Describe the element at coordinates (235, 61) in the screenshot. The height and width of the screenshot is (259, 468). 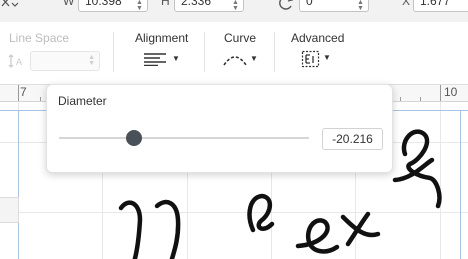
I see `curve-text-icon` at that location.